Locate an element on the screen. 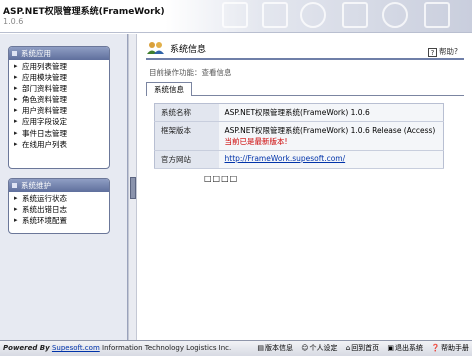 This screenshot has height=356, width=472. sidebar-item-app-modules: ▸ 应用模块管理 is located at coordinates (61, 77).